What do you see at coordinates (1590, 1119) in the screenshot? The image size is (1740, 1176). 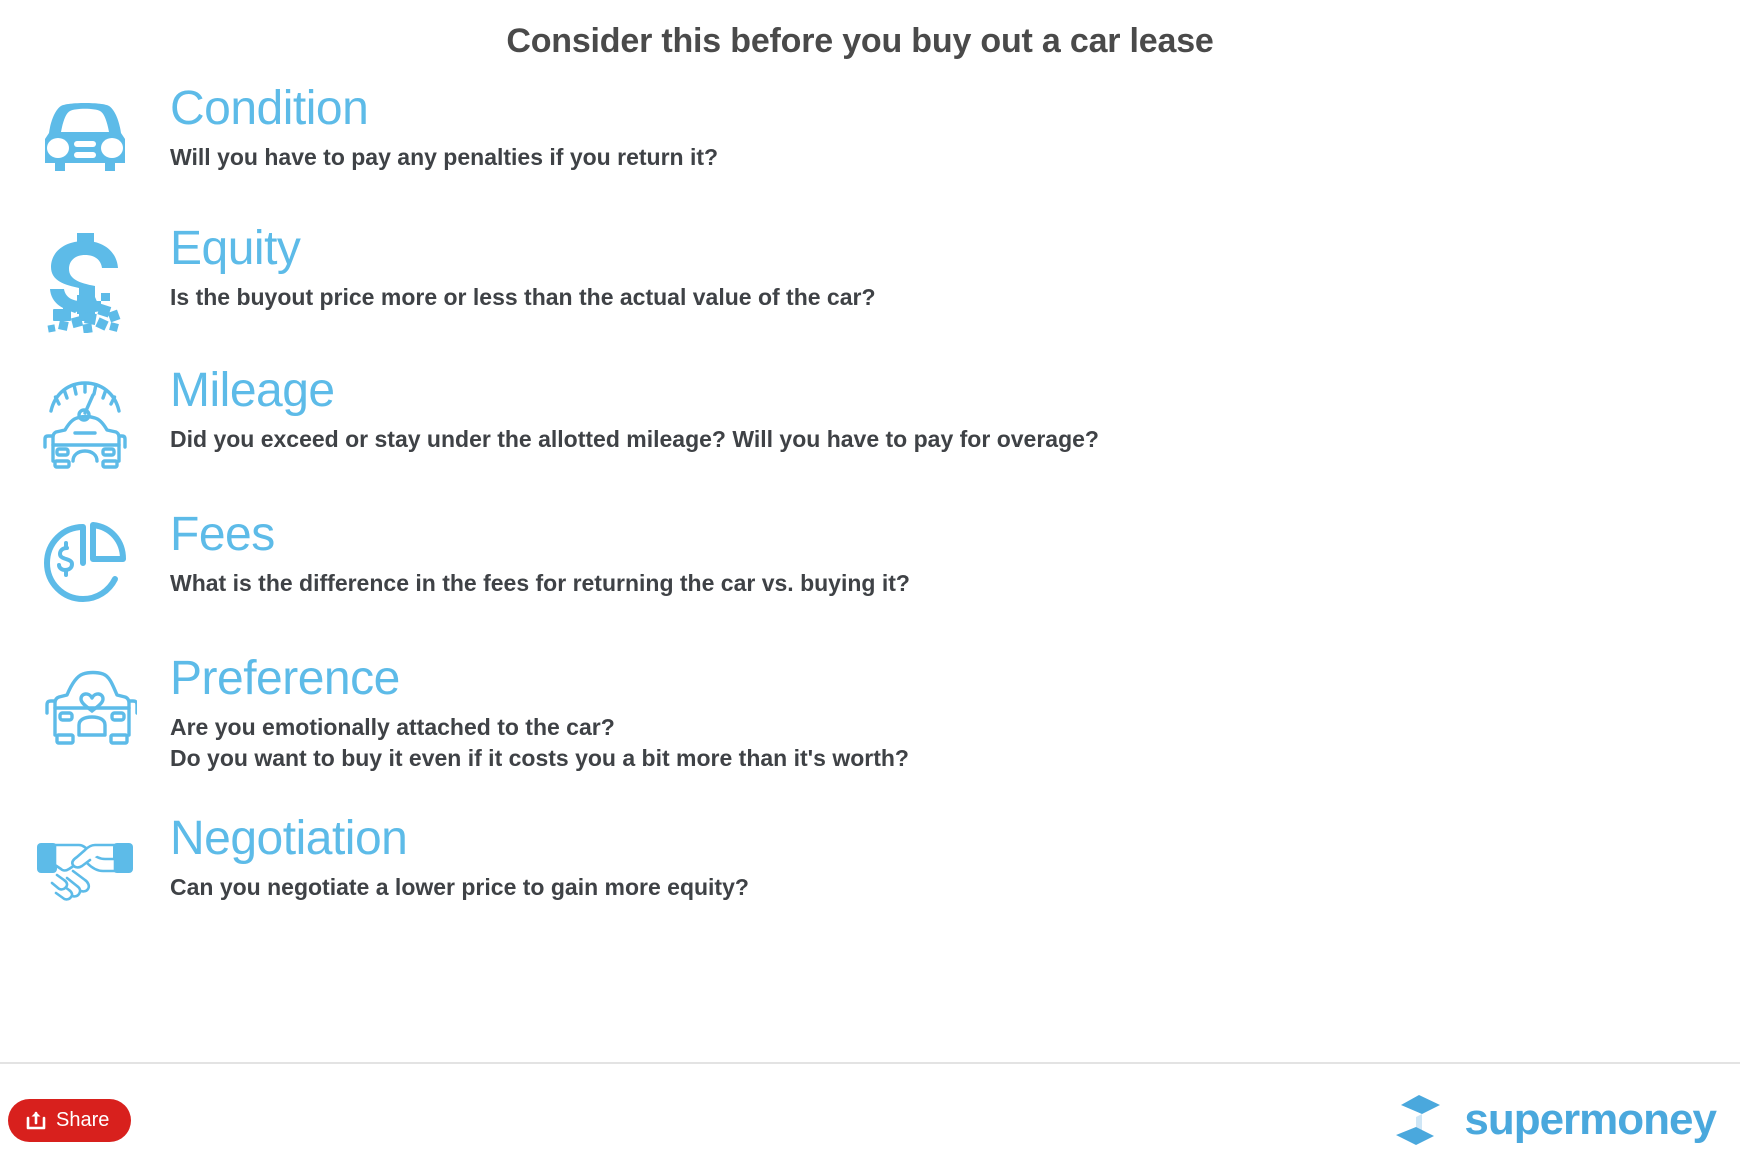 I see `supermoney-logo-text: supermoney` at bounding box center [1590, 1119].